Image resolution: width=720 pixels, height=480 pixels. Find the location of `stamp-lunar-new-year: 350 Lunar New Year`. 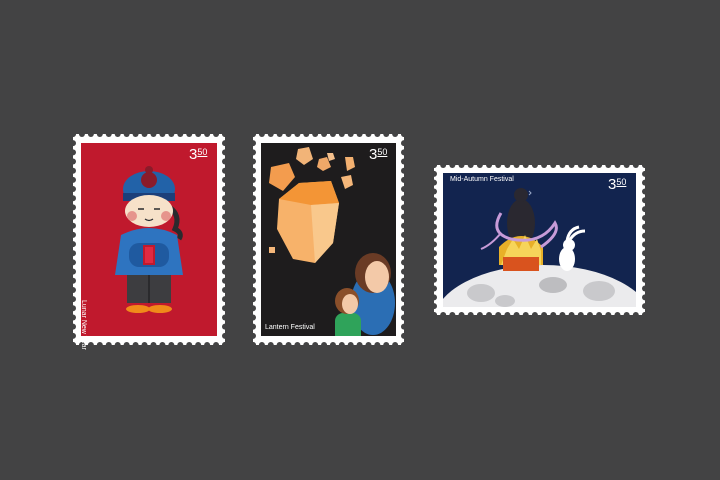

stamp-lunar-new-year: 350 Lunar New Year is located at coordinates (149, 242).